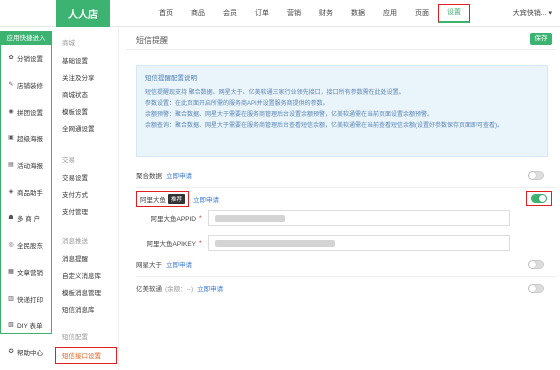 This screenshot has height=370, width=560. I want to click on quick-access-item: ▧ DIY 表单, so click(26, 325).